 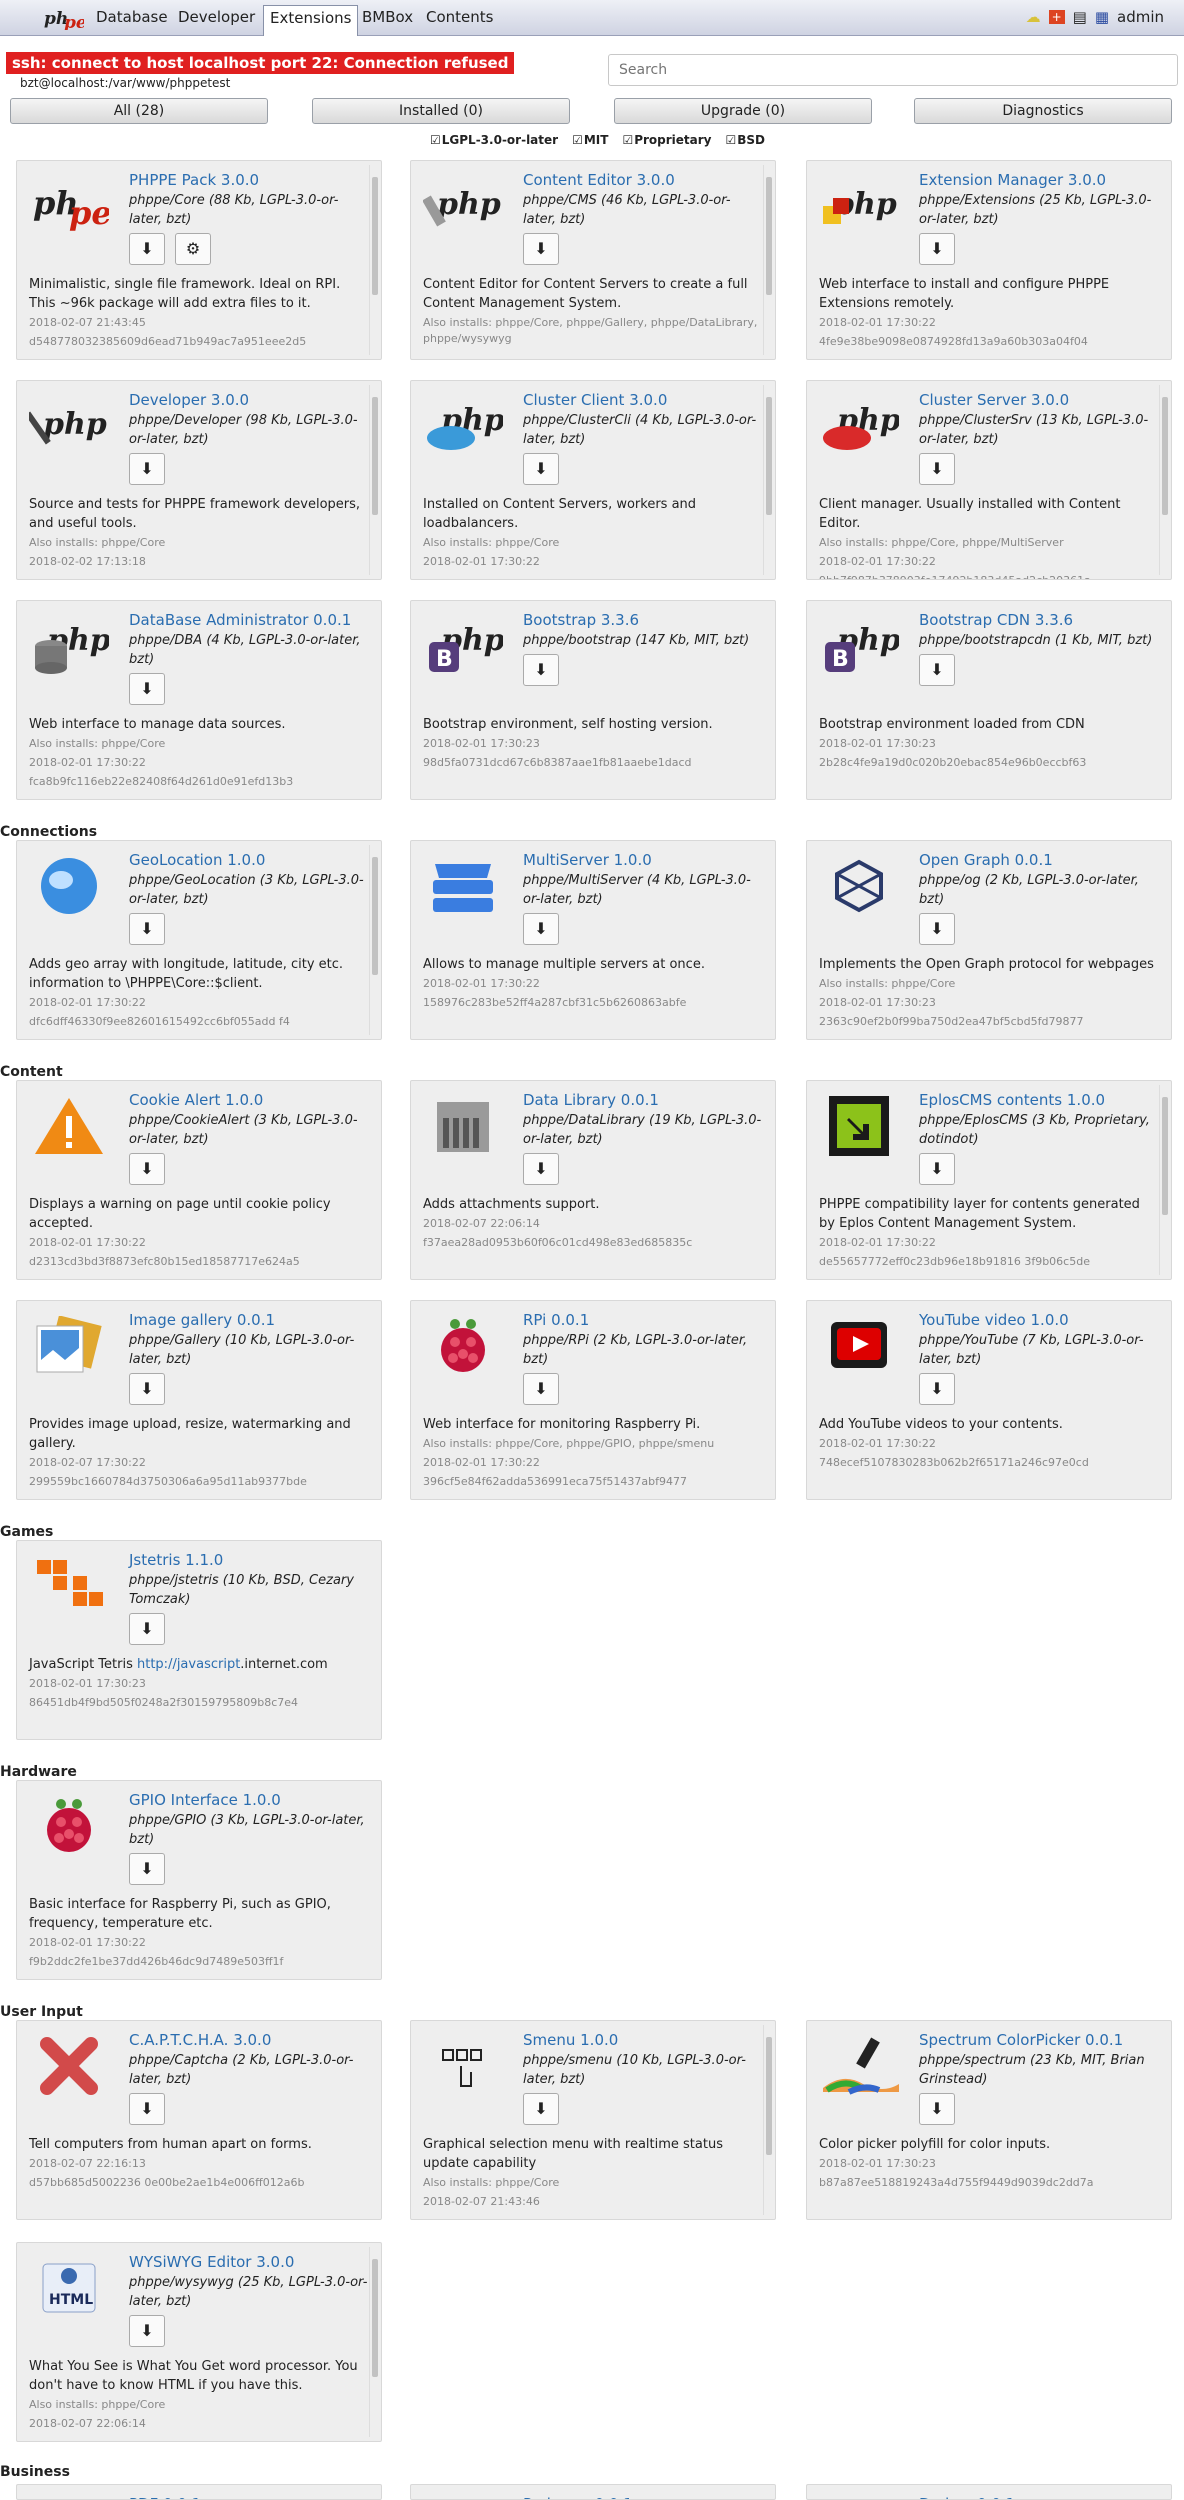 What do you see at coordinates (587, 860) in the screenshot?
I see `extension-title: MultiServer 1.0.0` at bounding box center [587, 860].